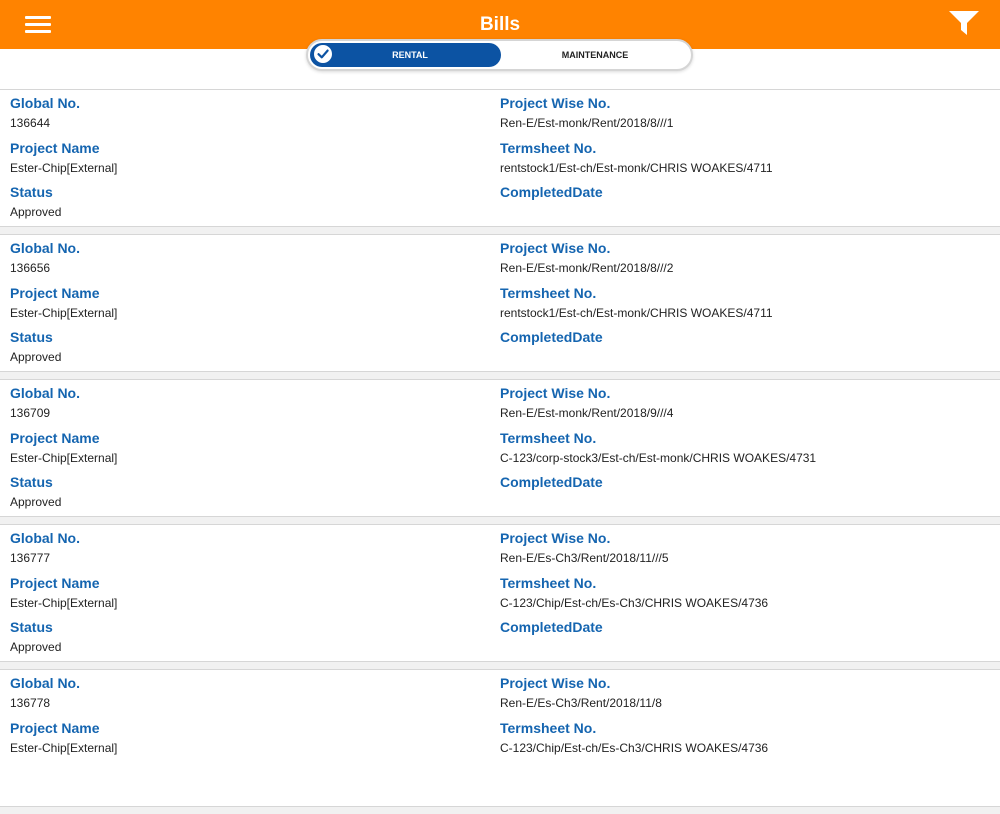 Image resolution: width=1000 pixels, height=814 pixels. I want to click on filter-funnel-icon, so click(964, 23).